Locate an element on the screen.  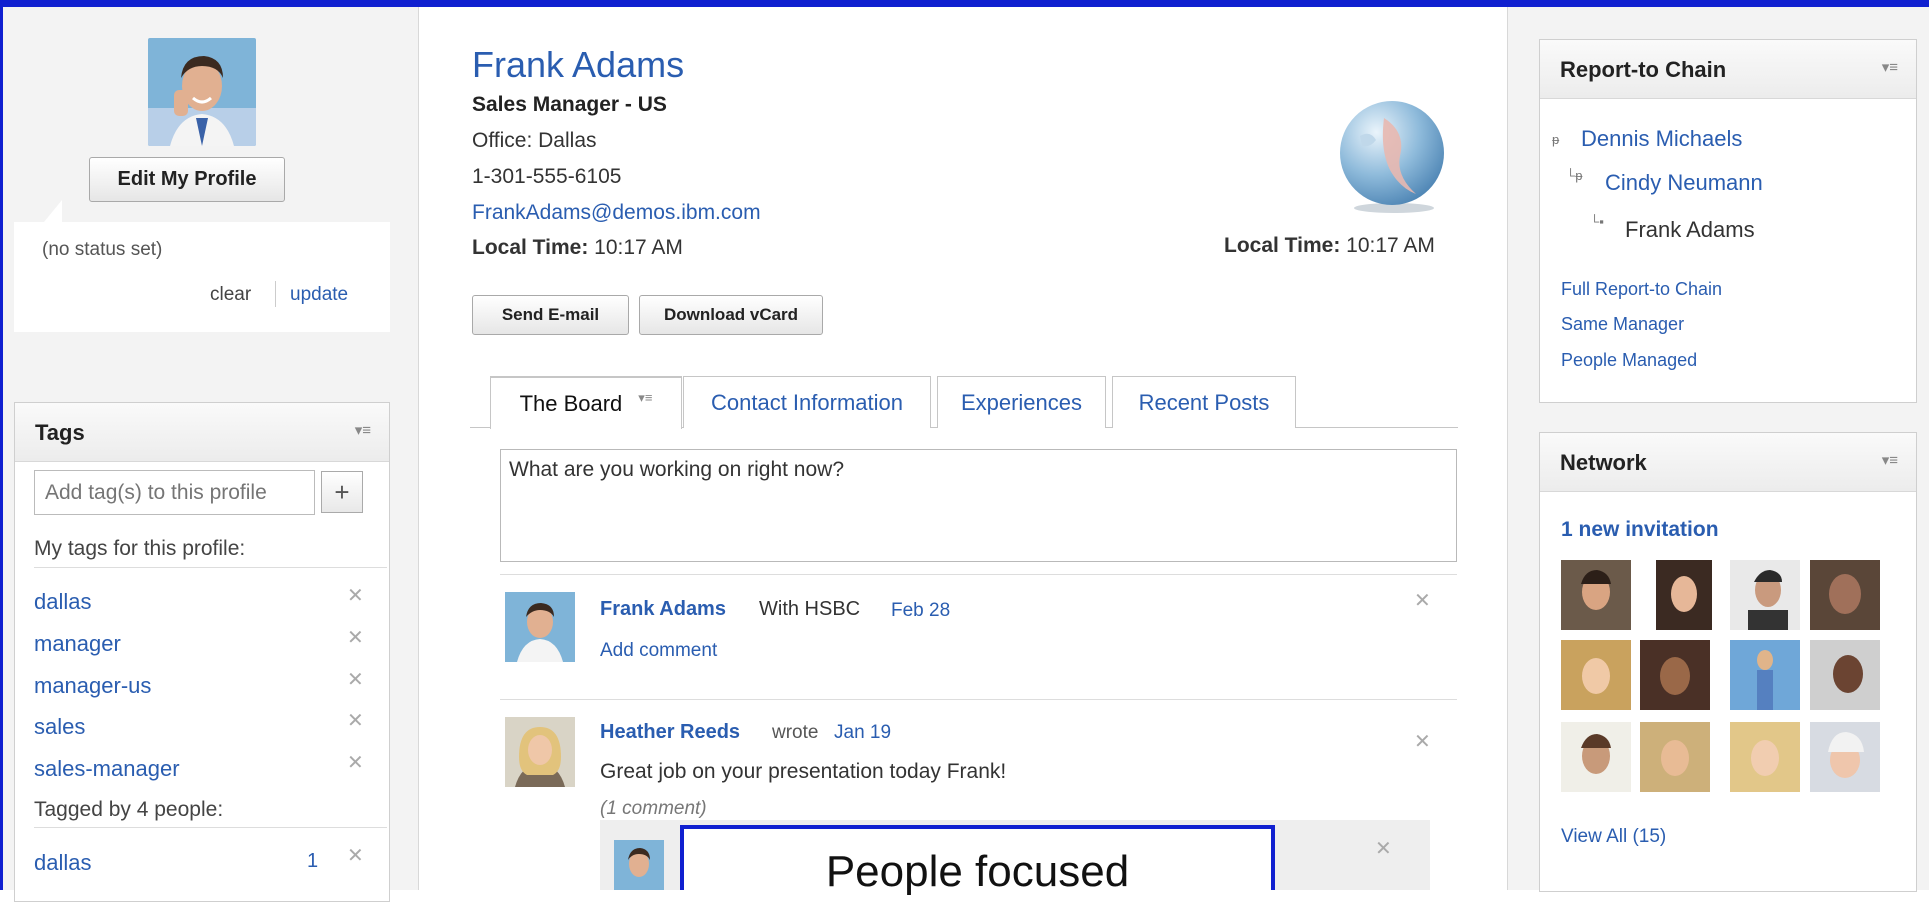
chain-link: Cindy Neumann is located at coordinates (1684, 183).